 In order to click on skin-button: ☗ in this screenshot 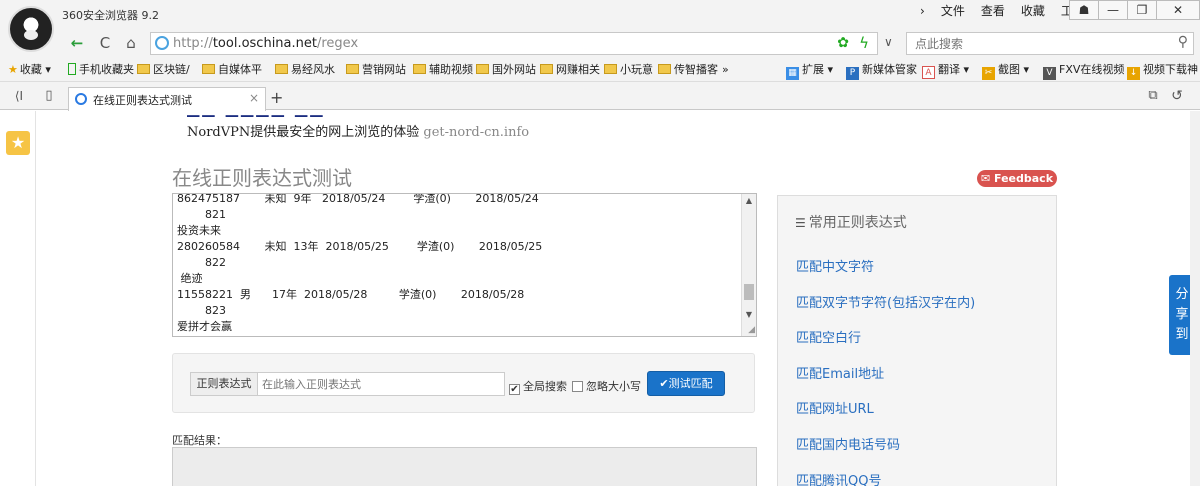, I will do `click(1084, 10)`.